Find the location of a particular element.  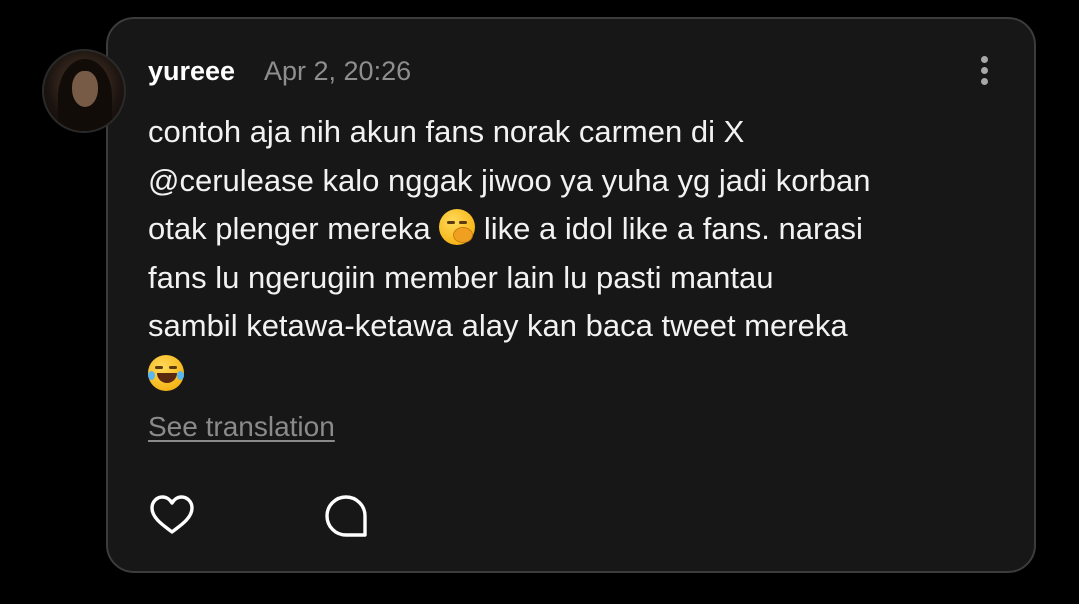

username: yureee is located at coordinates (191, 71).